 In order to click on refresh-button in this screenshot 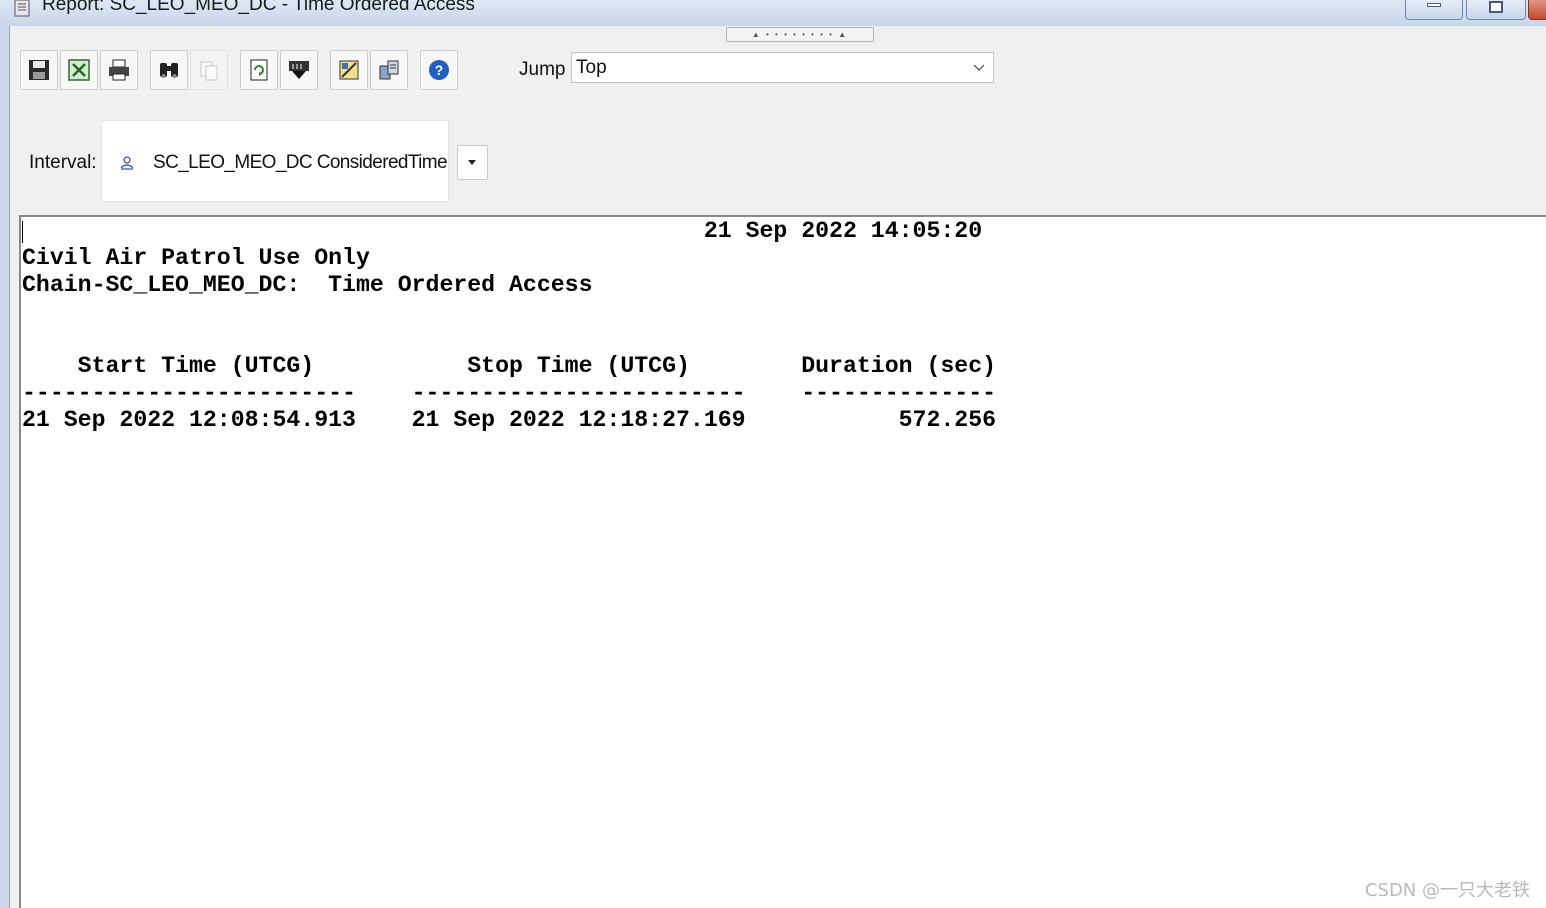, I will do `click(259, 70)`.